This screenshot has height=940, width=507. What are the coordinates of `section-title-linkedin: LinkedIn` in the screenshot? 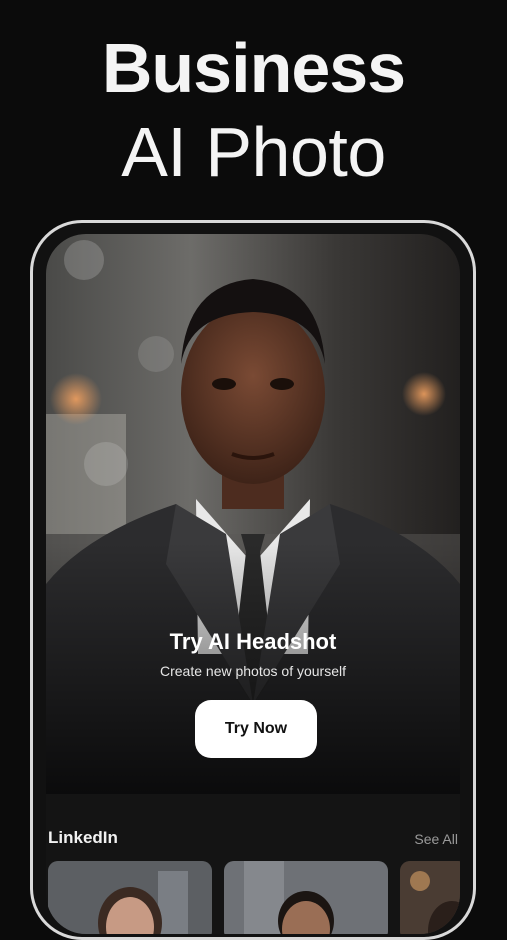 It's located at (83, 837).